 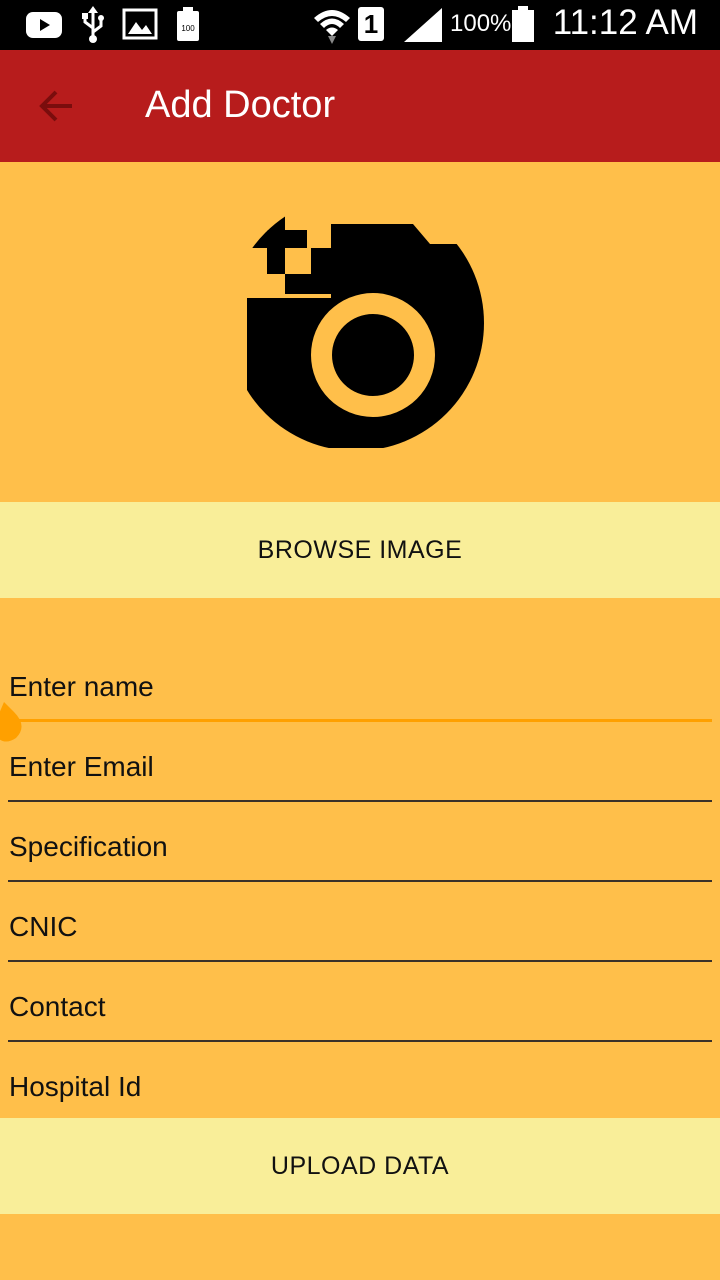 What do you see at coordinates (360, 550) in the screenshot?
I see `browse-image-button: BROWSE IMAGE` at bounding box center [360, 550].